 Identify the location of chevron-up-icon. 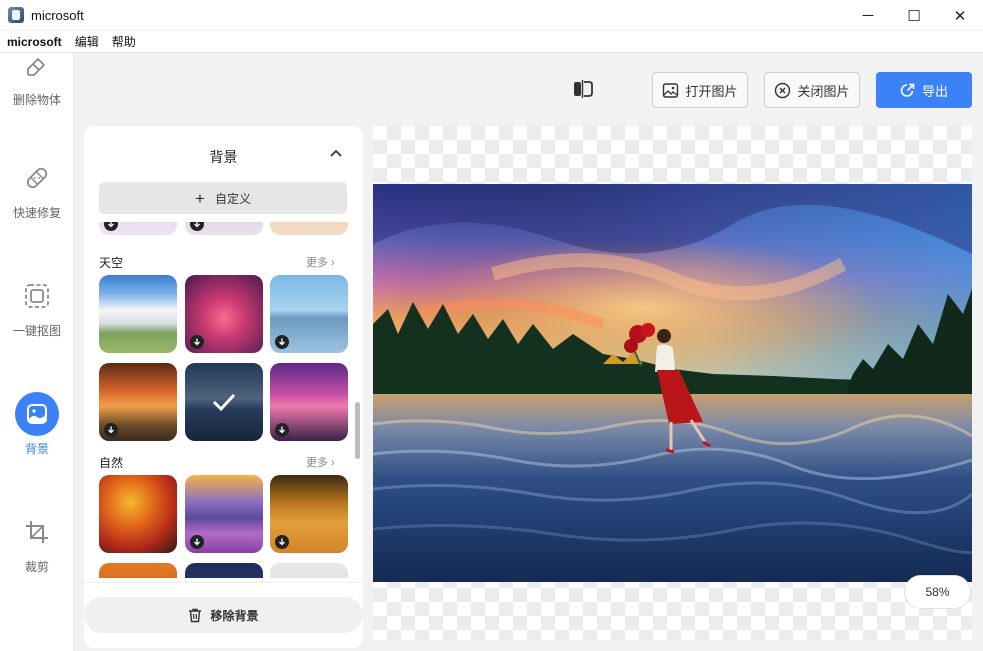
(336, 153).